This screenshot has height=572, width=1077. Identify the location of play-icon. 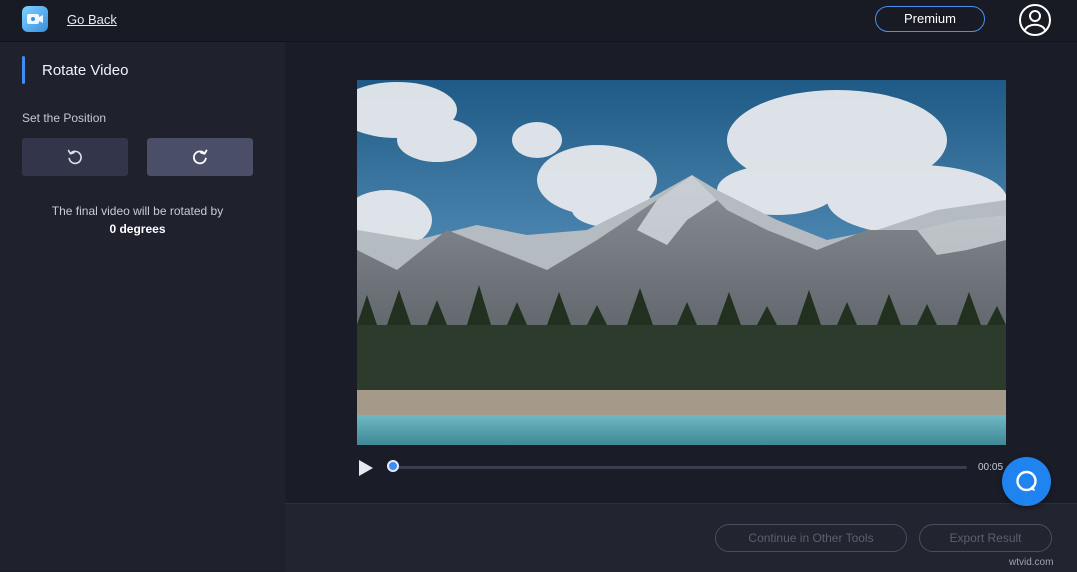
(366, 468).